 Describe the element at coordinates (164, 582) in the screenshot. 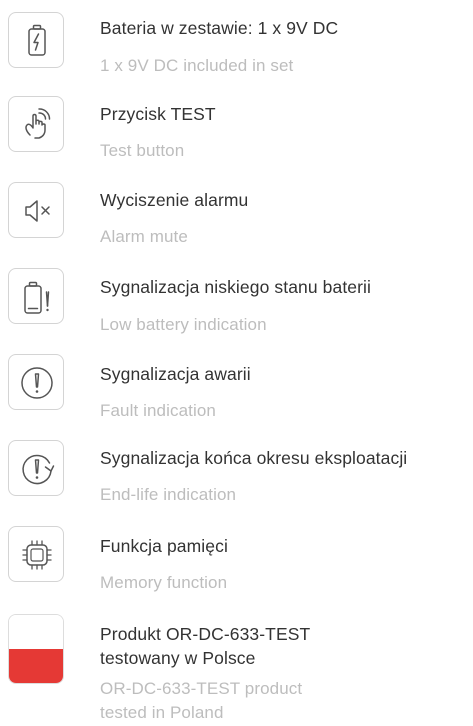

I see `feature-subtitle: Memory function` at that location.